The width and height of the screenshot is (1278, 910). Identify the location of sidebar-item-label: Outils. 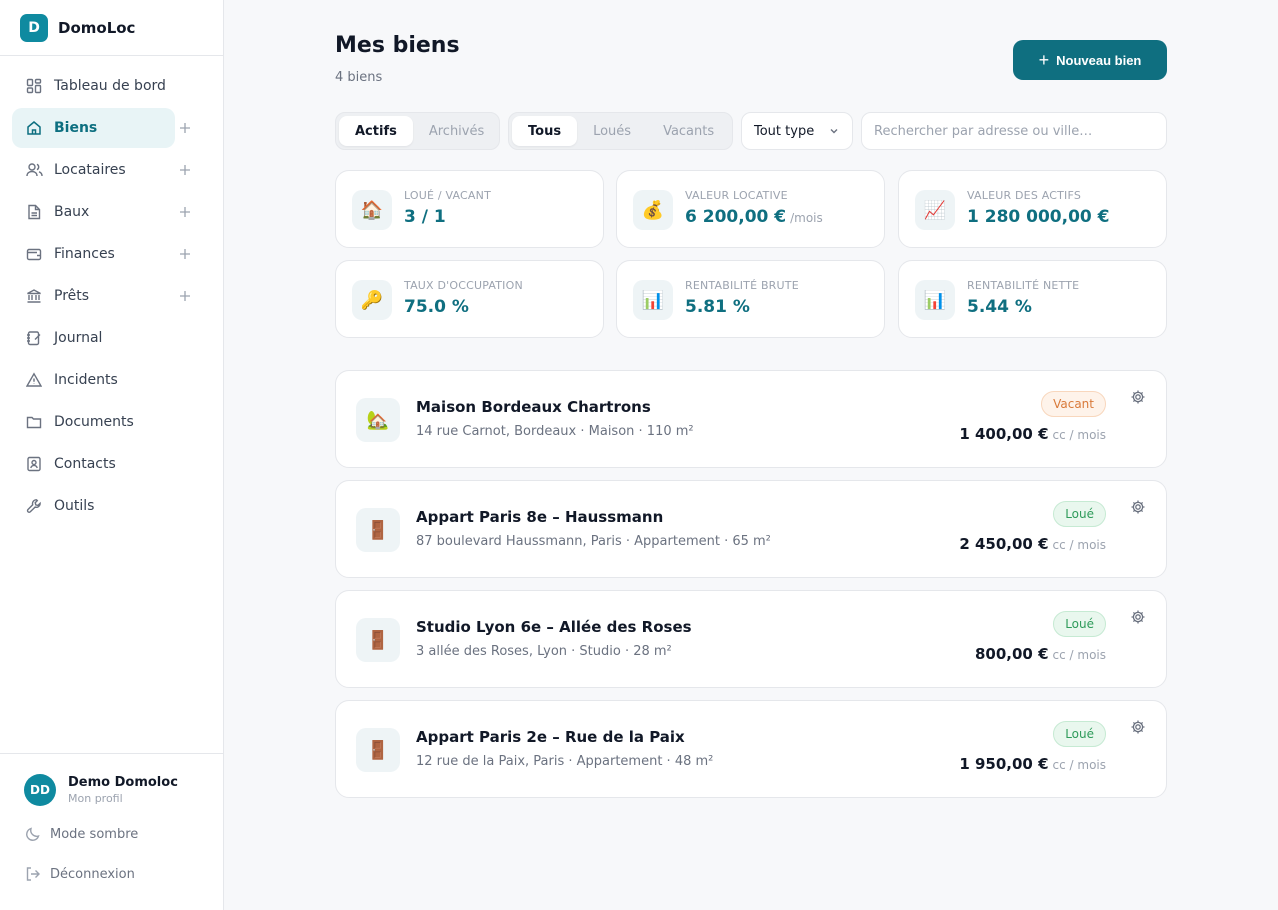
(74, 506).